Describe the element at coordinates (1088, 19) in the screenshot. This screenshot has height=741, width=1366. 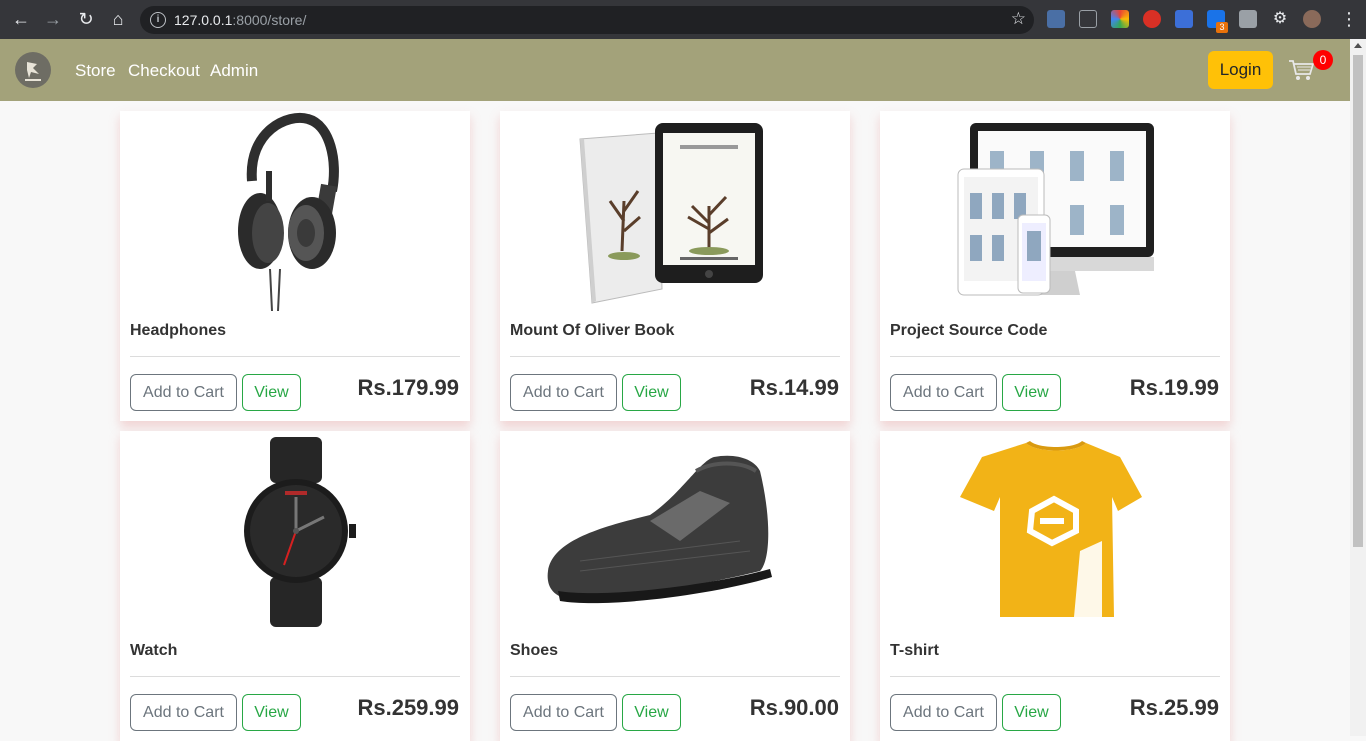
I see `extension-code-icon` at that location.